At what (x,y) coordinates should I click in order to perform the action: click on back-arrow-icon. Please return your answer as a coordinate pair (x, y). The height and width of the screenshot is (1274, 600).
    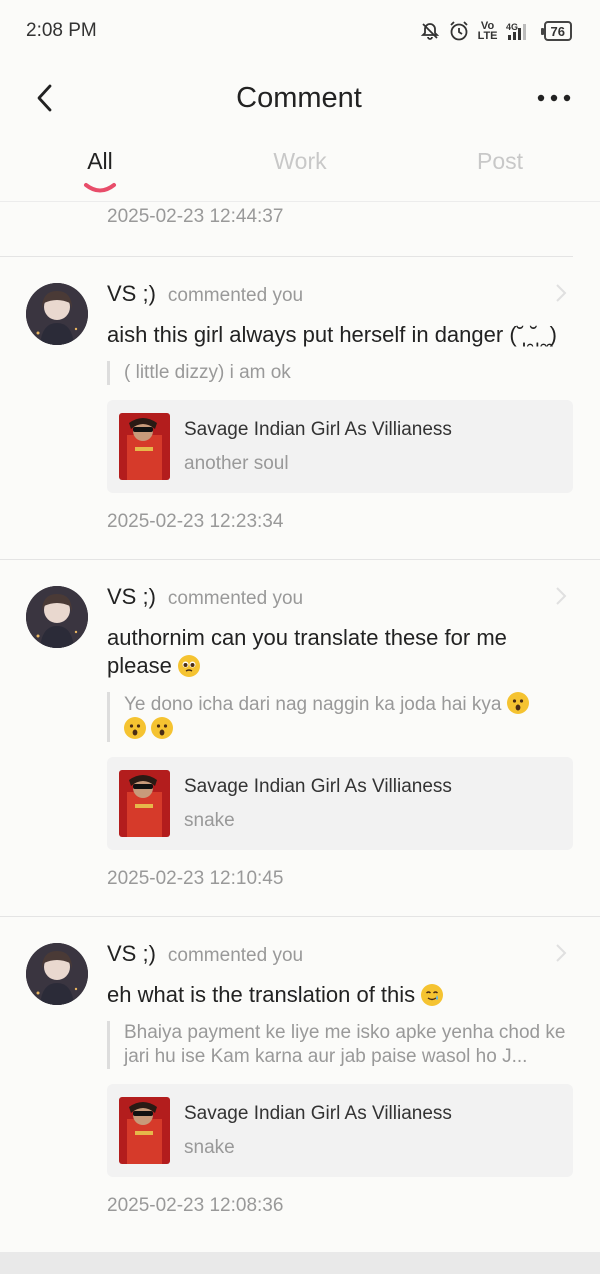
    Looking at the image, I should click on (44, 98).